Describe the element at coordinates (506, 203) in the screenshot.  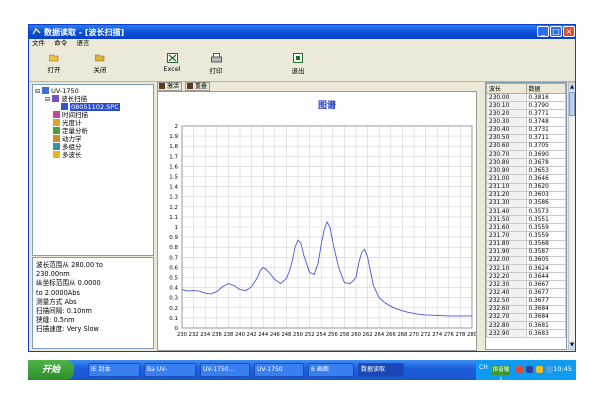
I see `wavelength-cell: 231.30` at that location.